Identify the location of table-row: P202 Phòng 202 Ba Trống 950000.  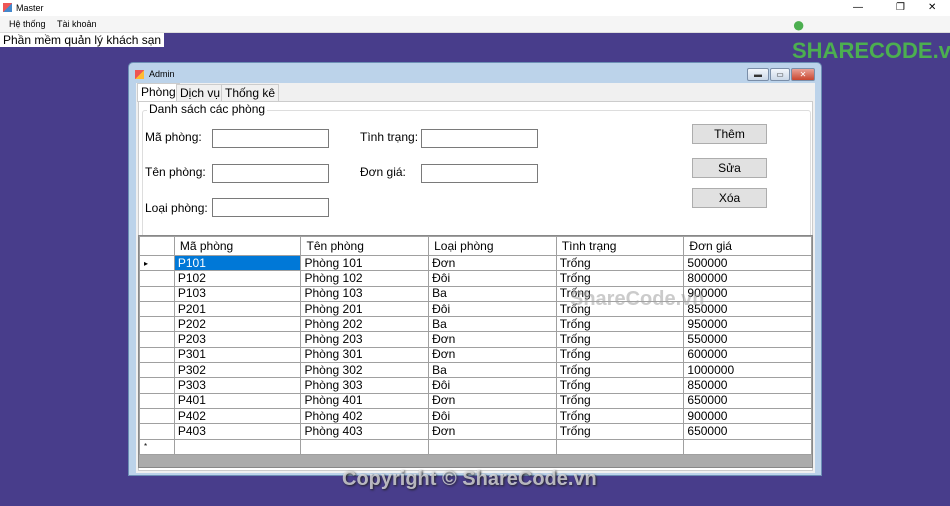
(475, 324).